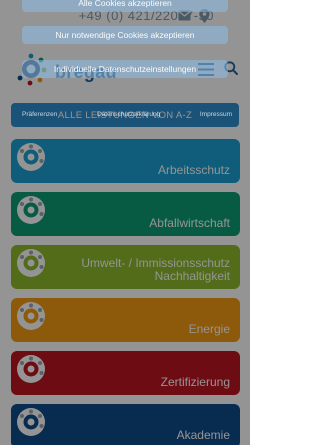  Describe the element at coordinates (39, 114) in the screenshot. I see `preferences-link: Präferenzen` at that location.